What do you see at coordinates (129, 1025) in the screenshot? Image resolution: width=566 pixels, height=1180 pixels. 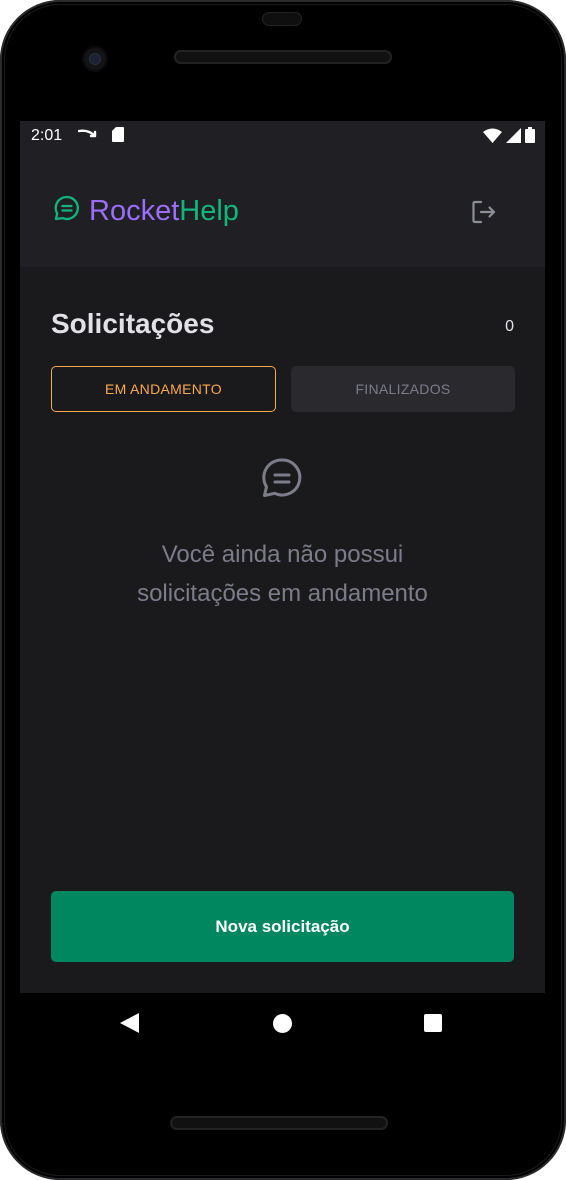 I see `back-triangle-icon` at bounding box center [129, 1025].